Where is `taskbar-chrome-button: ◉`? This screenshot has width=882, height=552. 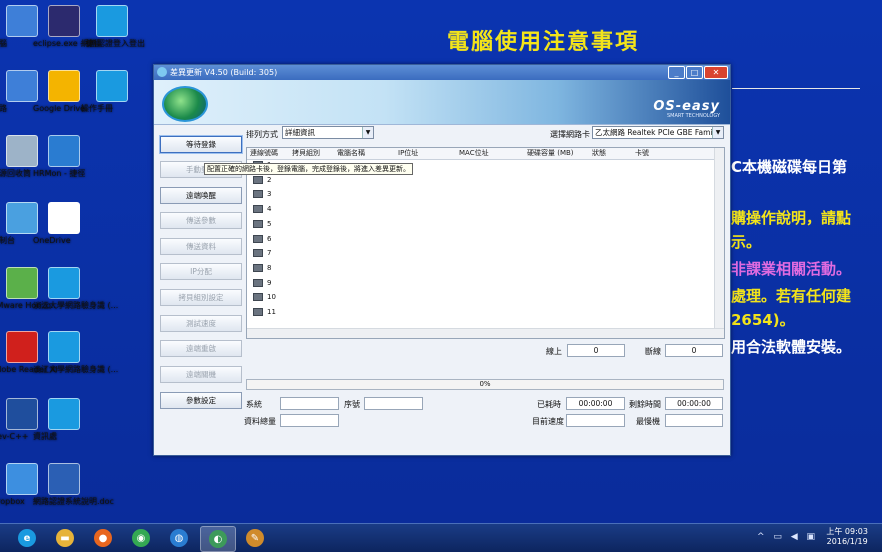
taskbar-chrome-button: ◉ is located at coordinates (141, 538).